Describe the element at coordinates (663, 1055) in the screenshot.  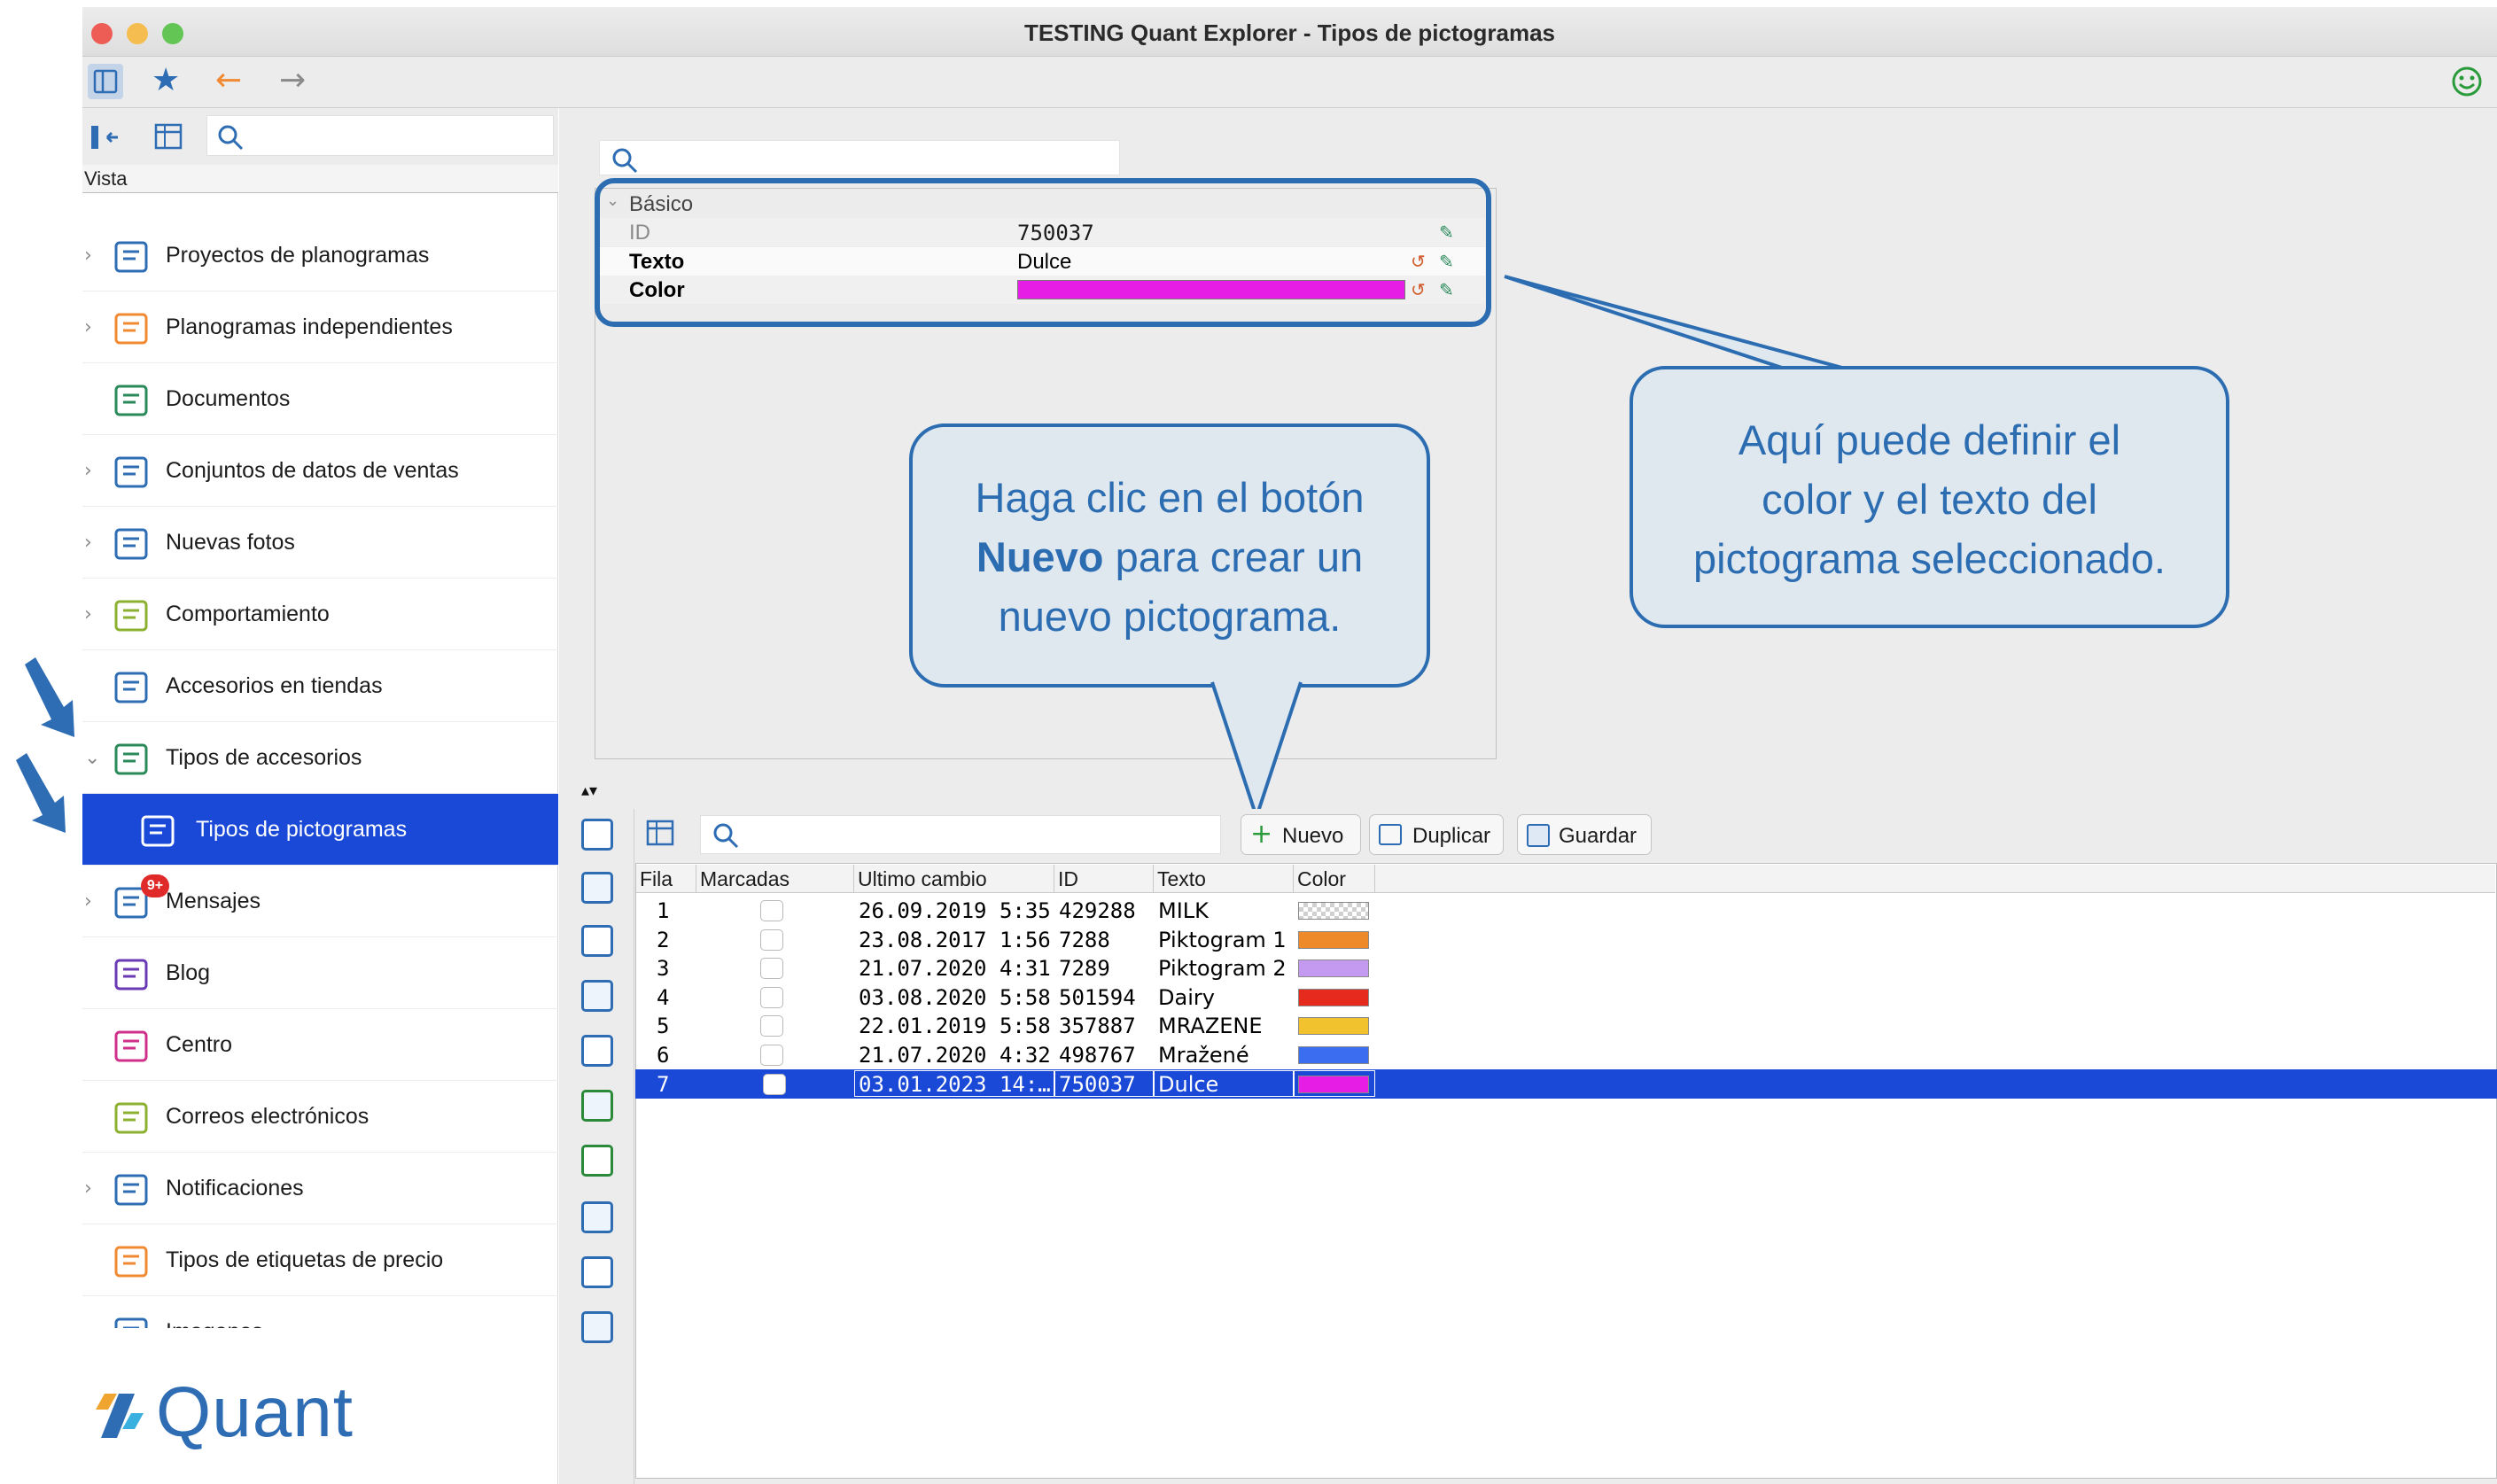
I see `cell-fila: 6` at that location.